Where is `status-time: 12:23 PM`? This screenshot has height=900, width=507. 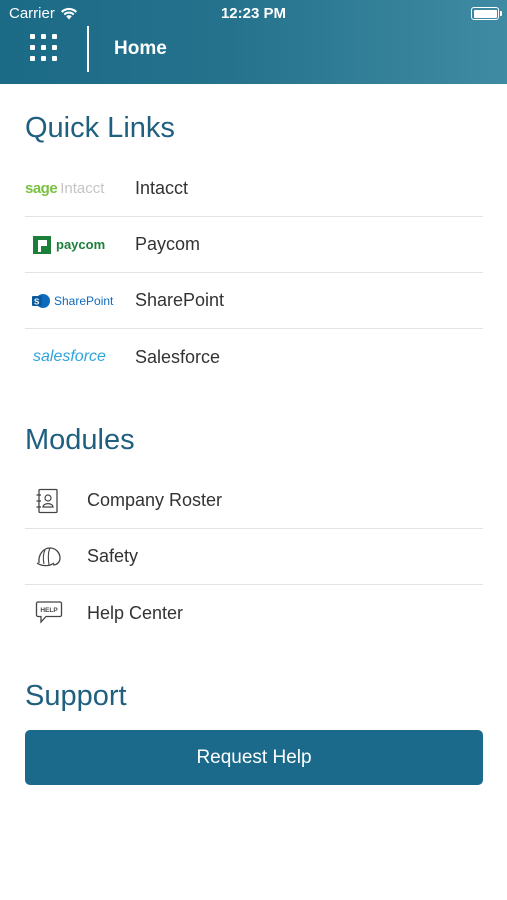
status-time: 12:23 PM is located at coordinates (253, 13).